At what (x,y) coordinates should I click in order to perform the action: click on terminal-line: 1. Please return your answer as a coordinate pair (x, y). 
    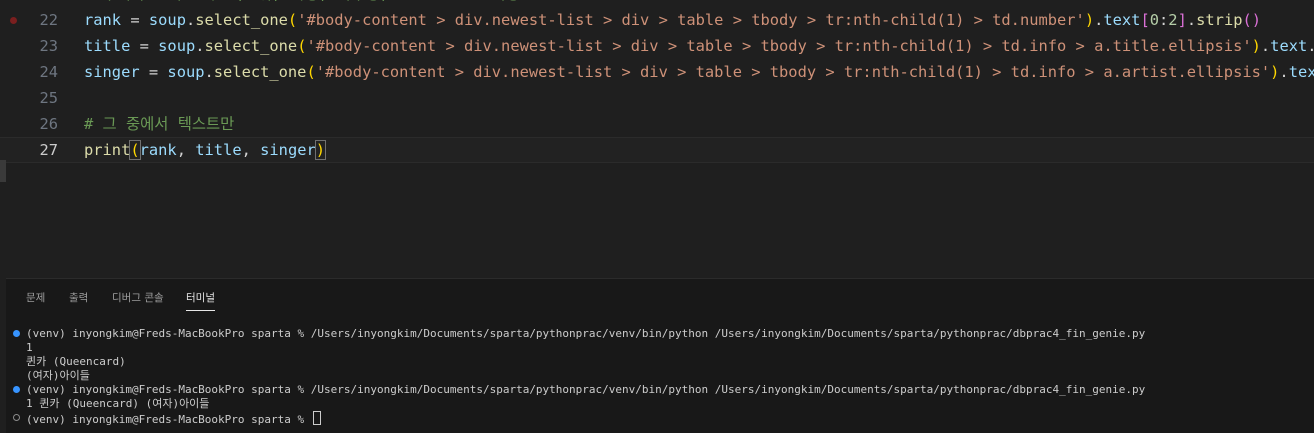
    Looking at the image, I should click on (660, 348).